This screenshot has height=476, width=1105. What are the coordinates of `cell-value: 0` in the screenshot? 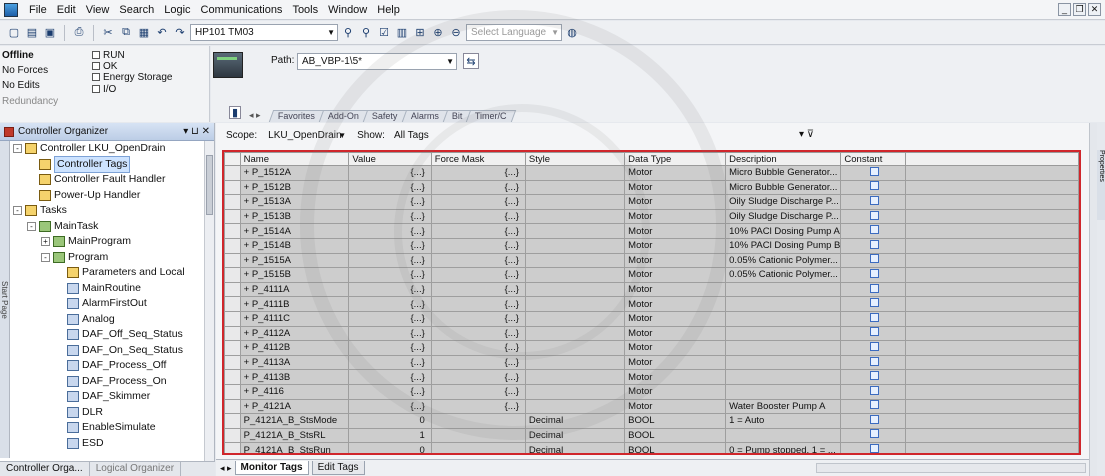 It's located at (390, 421).